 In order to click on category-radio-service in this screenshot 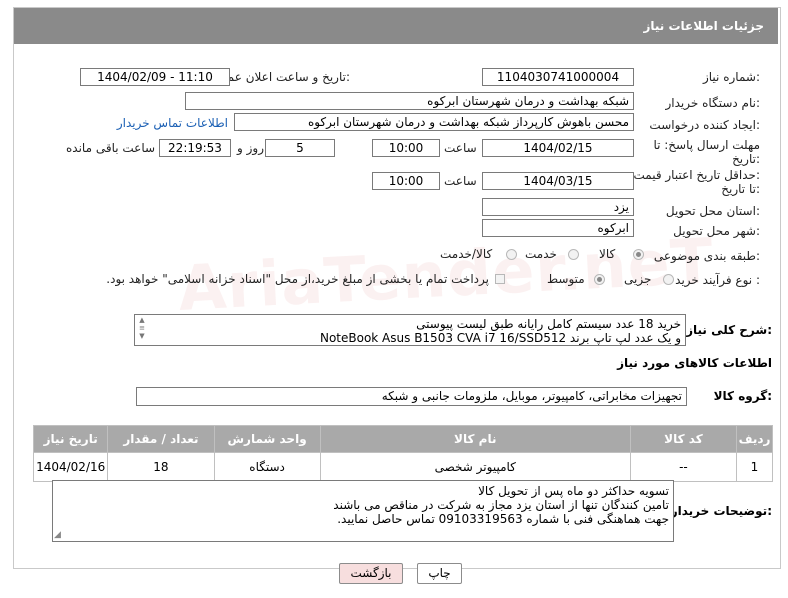, I will do `click(573, 254)`.